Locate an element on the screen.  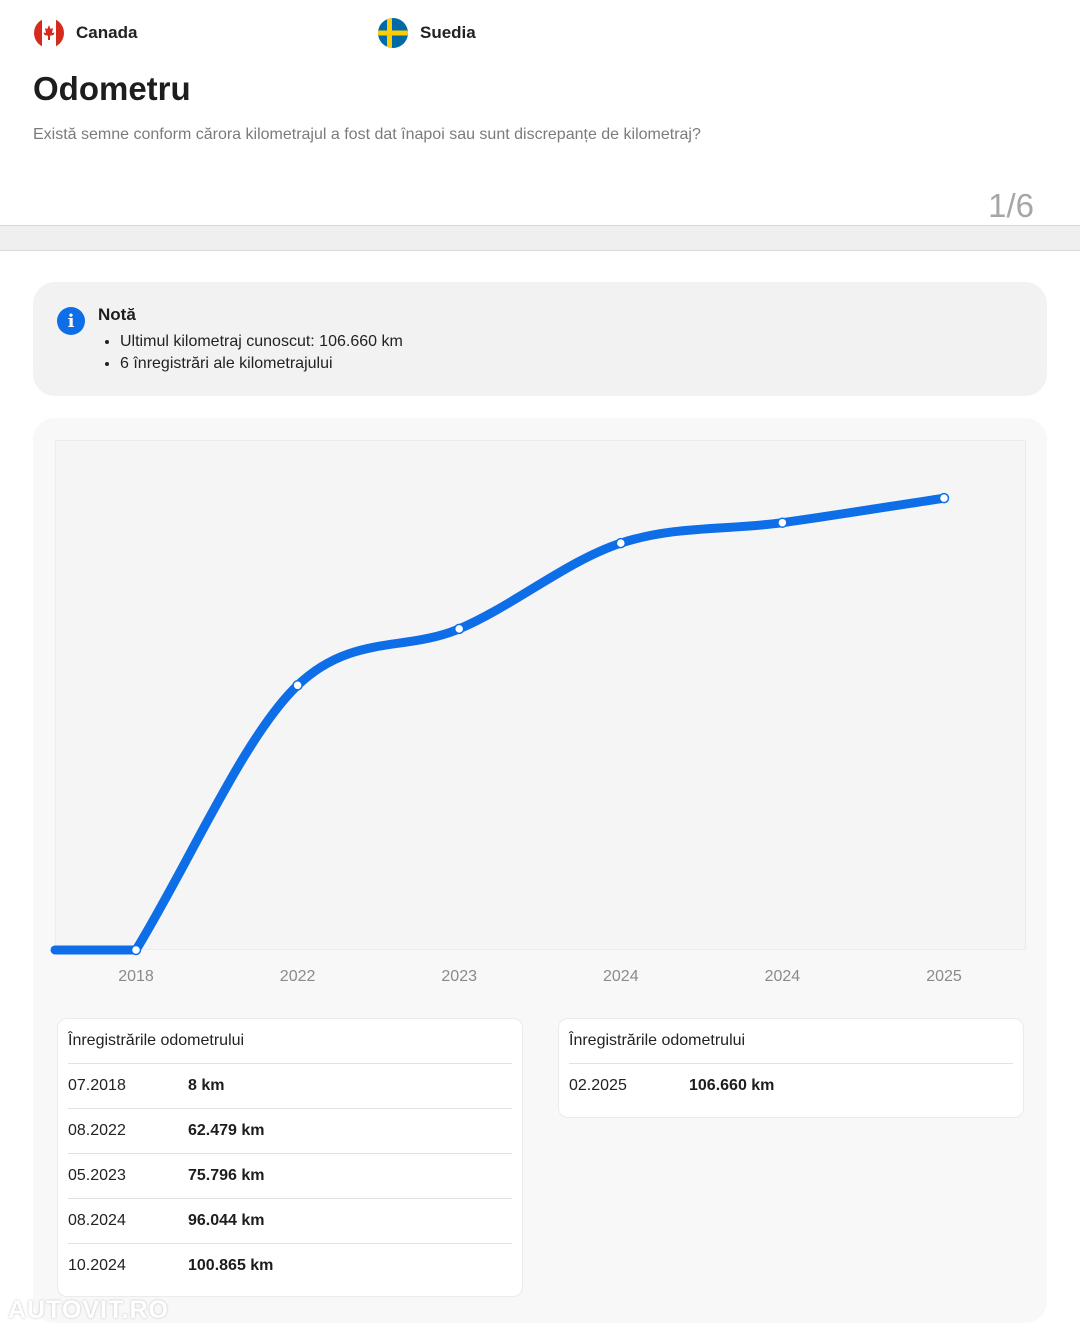
record-date: 02.2025 is located at coordinates (598, 1085).